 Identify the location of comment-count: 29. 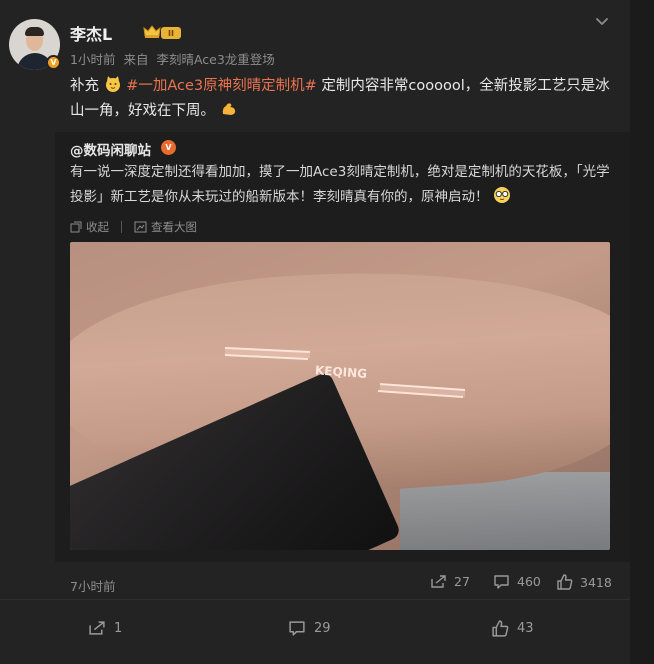
(322, 628).